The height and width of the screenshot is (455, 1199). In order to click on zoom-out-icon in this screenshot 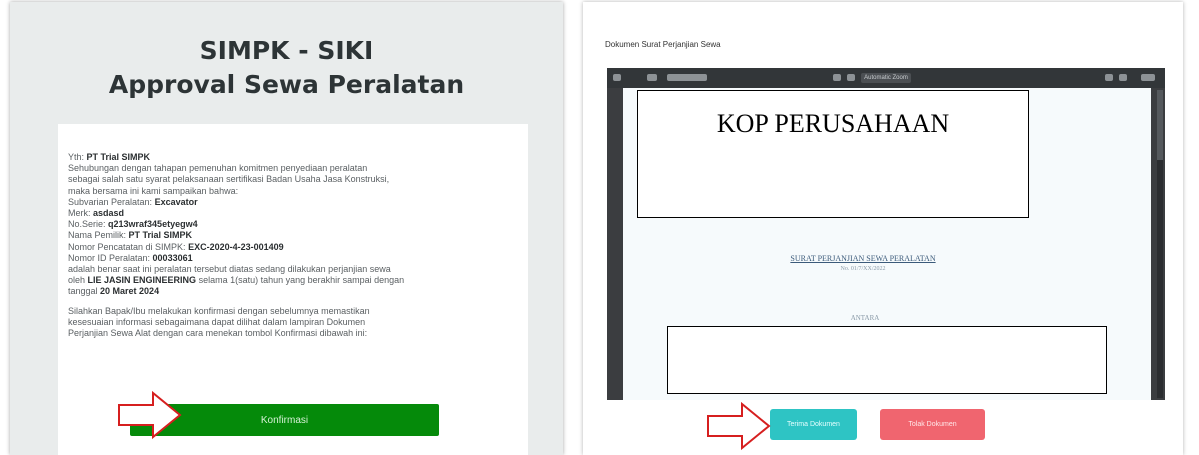, I will do `click(837, 77)`.